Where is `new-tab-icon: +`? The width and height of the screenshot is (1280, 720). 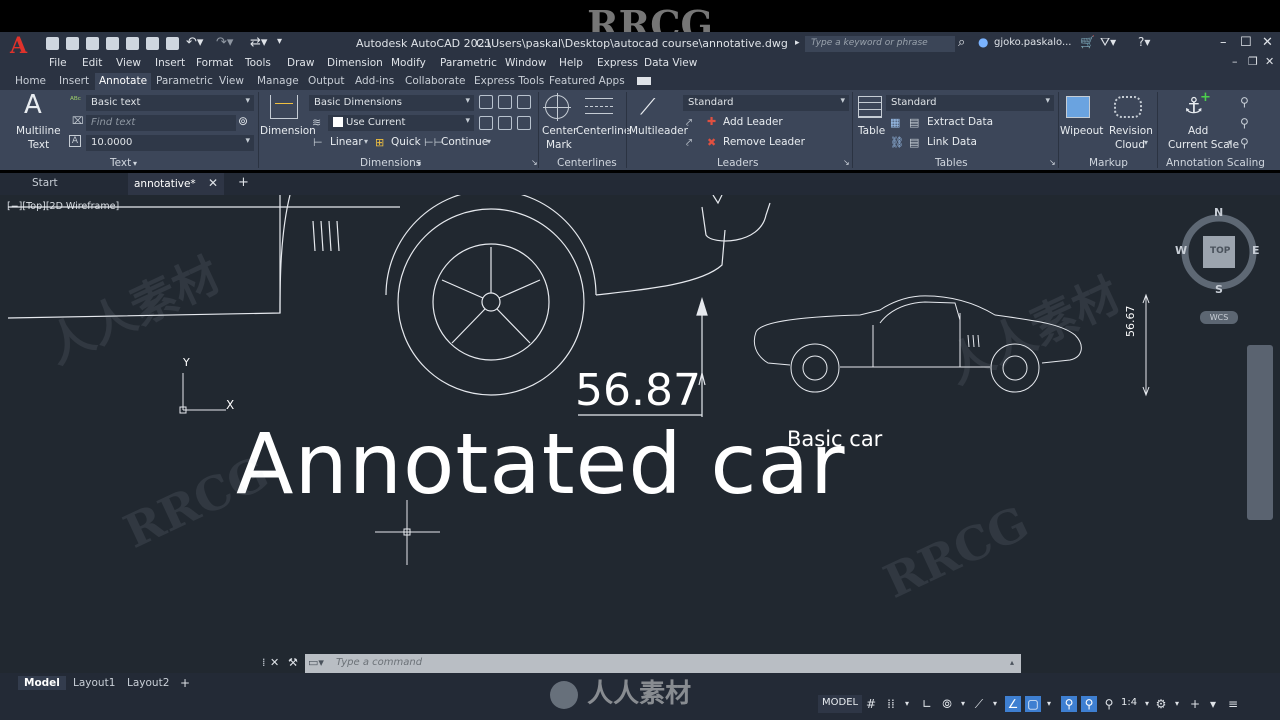 new-tab-icon: + is located at coordinates (243, 182).